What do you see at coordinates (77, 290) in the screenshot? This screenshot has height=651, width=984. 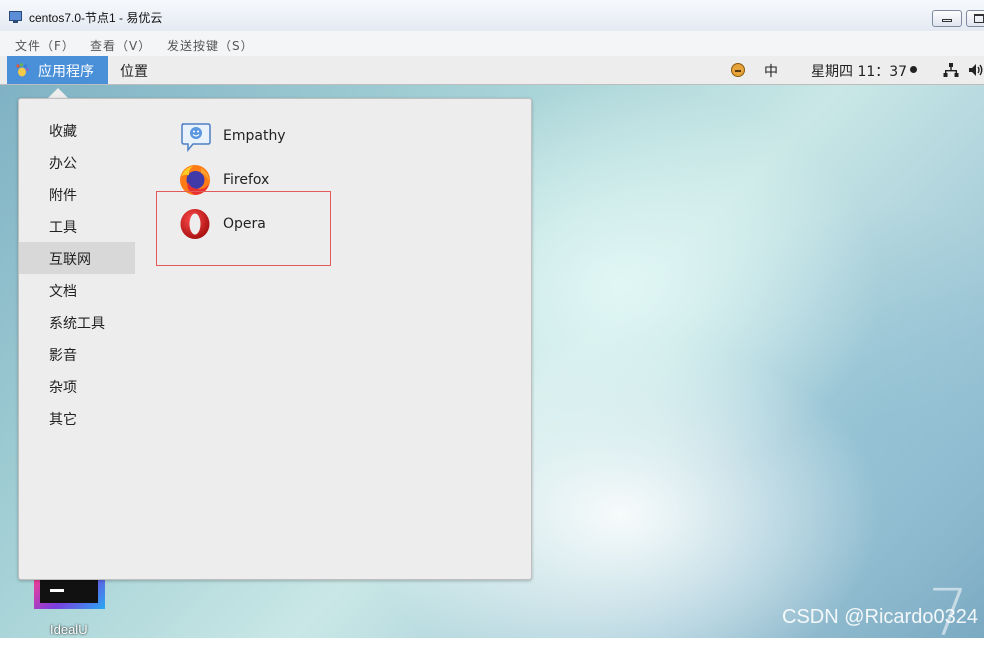 I see `category-documents: 文档` at bounding box center [77, 290].